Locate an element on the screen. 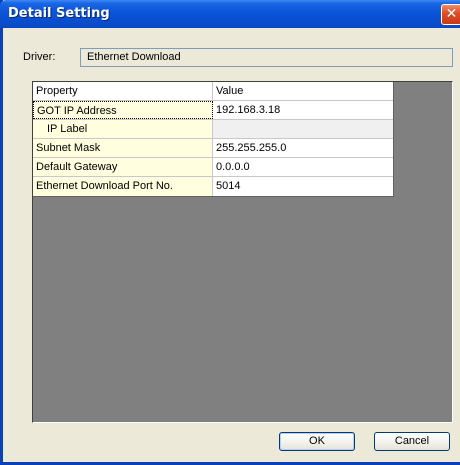 This screenshot has width=460, height=465. table-header: Property Value is located at coordinates (213, 91).